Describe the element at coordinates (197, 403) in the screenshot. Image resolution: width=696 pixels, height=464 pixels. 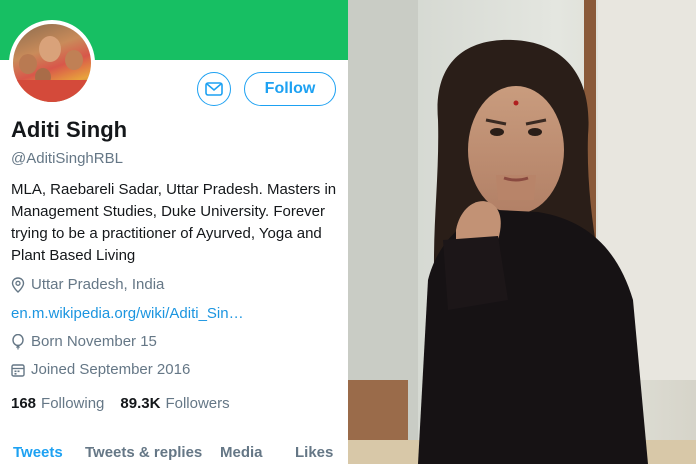
I see `followers-label: Followers` at that location.